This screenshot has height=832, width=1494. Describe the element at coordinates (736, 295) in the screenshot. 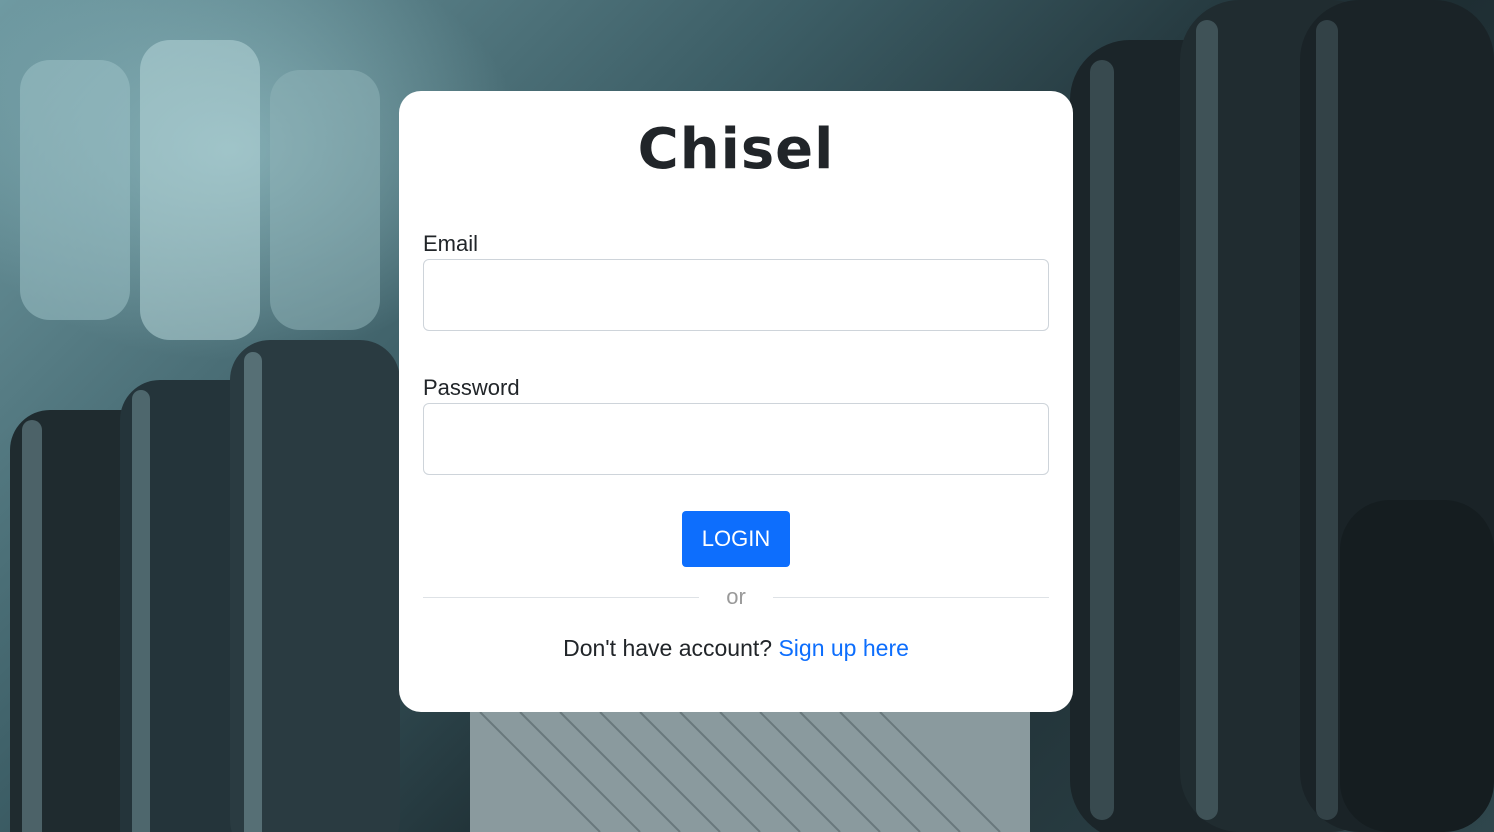

I see `email-field` at that location.